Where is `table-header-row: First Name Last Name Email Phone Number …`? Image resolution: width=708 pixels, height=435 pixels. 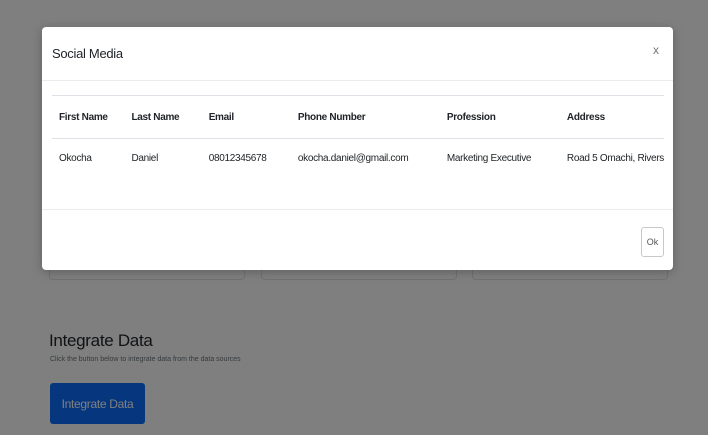 table-header-row: First Name Last Name Email Phone Number … is located at coordinates (358, 117).